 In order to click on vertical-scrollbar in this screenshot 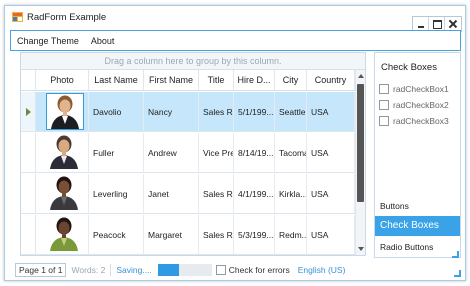, I will do `click(360, 162)`.